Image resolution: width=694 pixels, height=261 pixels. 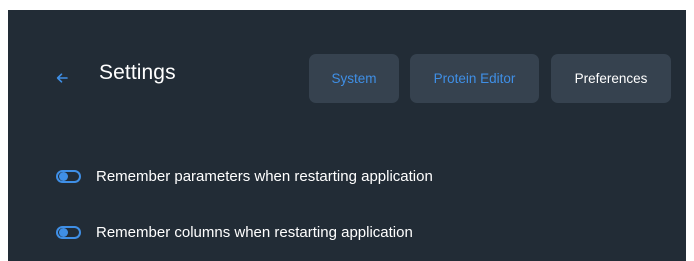 I want to click on remember-columns-toggle, so click(x=68, y=232).